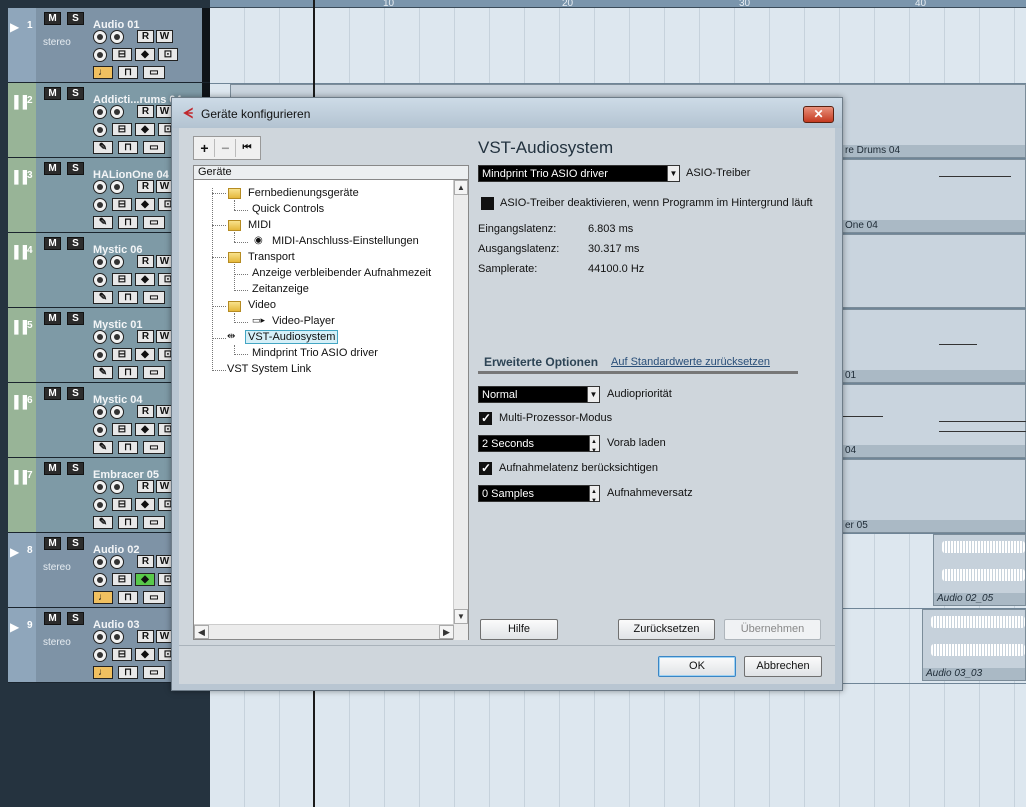  I want to click on tree-item-vst-system-link: VST System Link, so click(269, 369).